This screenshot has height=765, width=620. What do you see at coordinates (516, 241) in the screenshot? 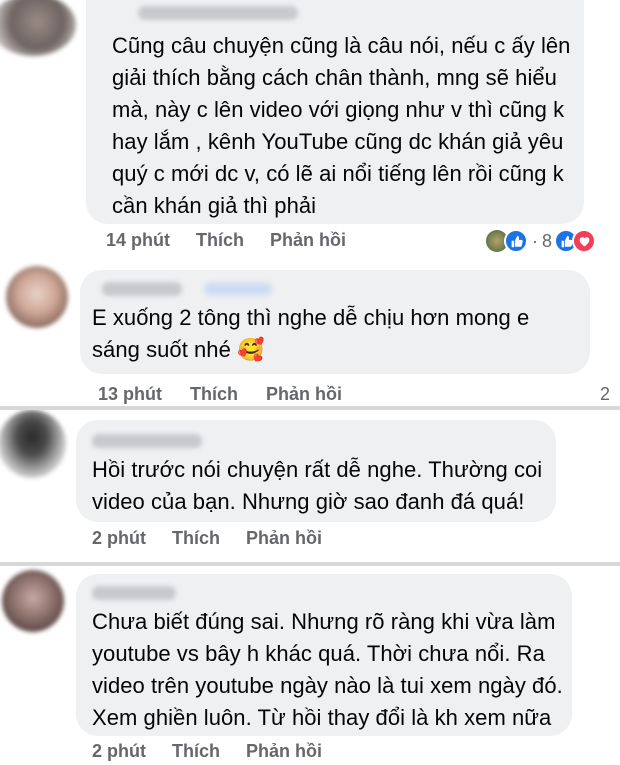
I see `like-reaction-icon` at bounding box center [516, 241].